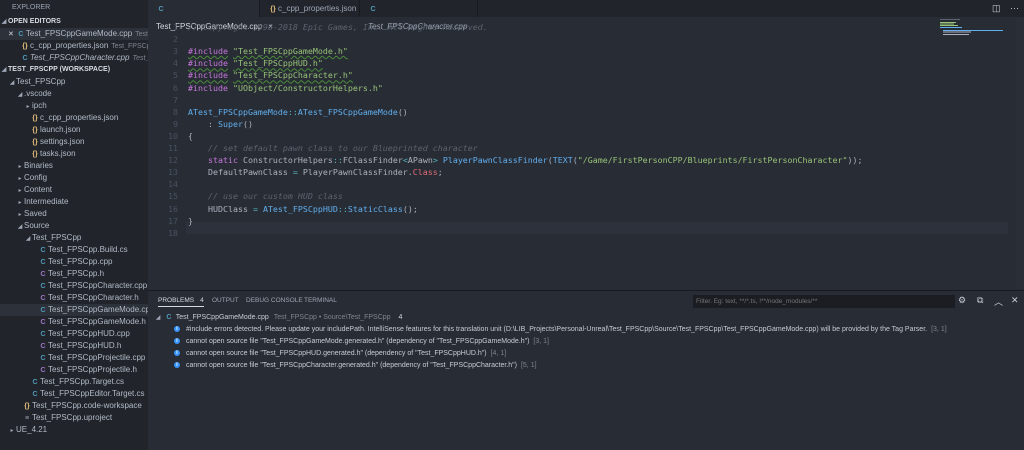 Image resolution: width=1024 pixels, height=450 pixels. Describe the element at coordinates (74, 226) in the screenshot. I see `folder-item: ◢ Source` at that location.